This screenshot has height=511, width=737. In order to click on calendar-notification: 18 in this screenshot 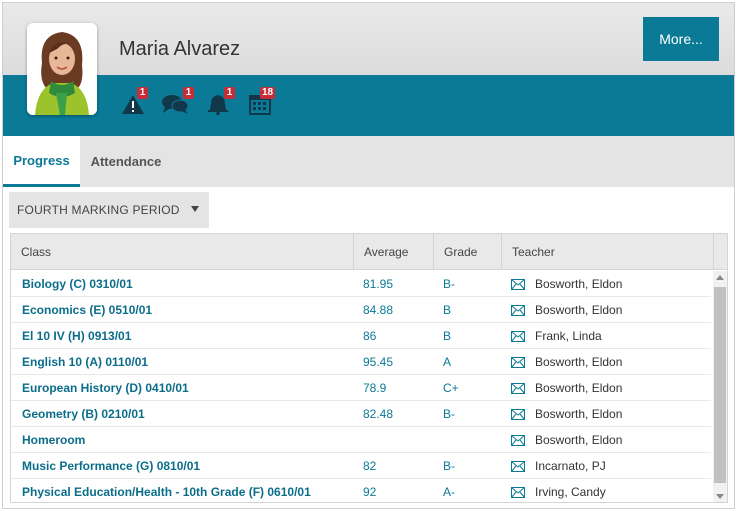, I will do `click(263, 102)`.